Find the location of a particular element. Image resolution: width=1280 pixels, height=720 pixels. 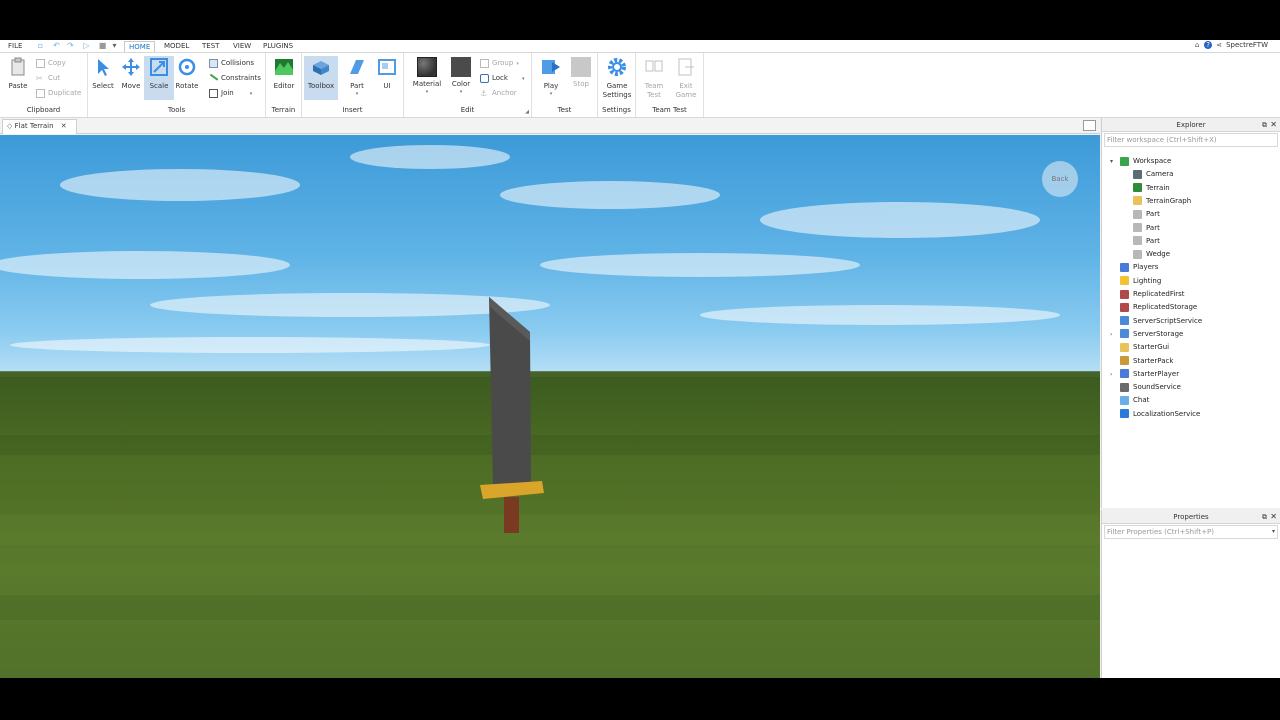

explorer-item: Terrain is located at coordinates (1151, 188).